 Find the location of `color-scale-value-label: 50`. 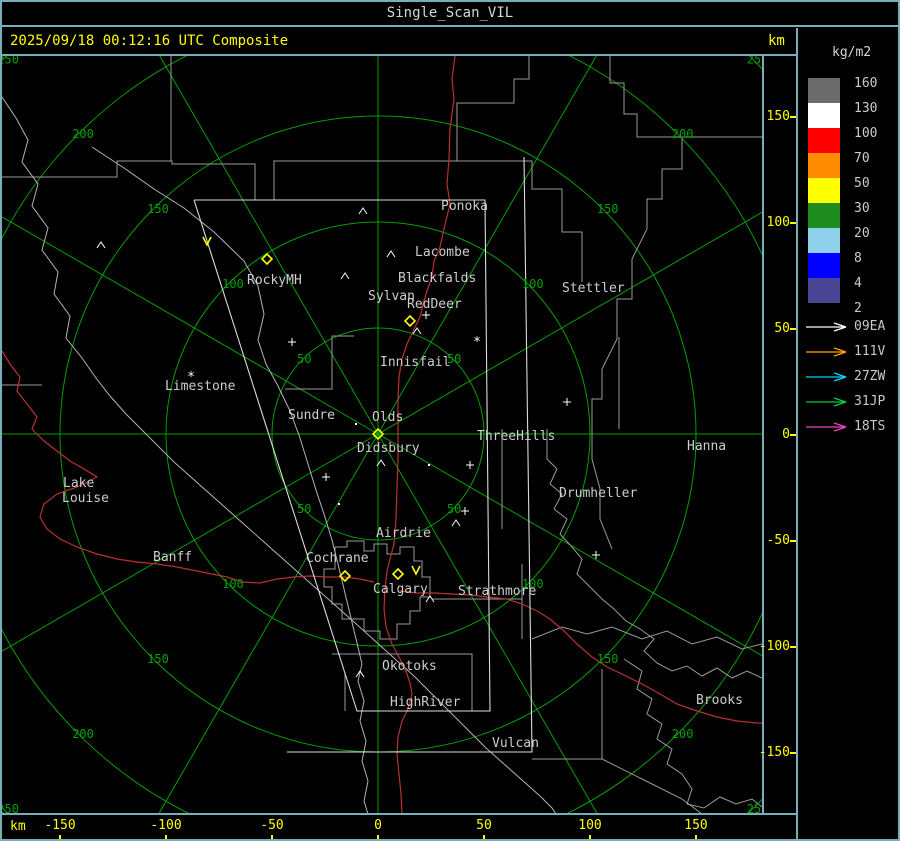

color-scale-value-label: 50 is located at coordinates (862, 183).